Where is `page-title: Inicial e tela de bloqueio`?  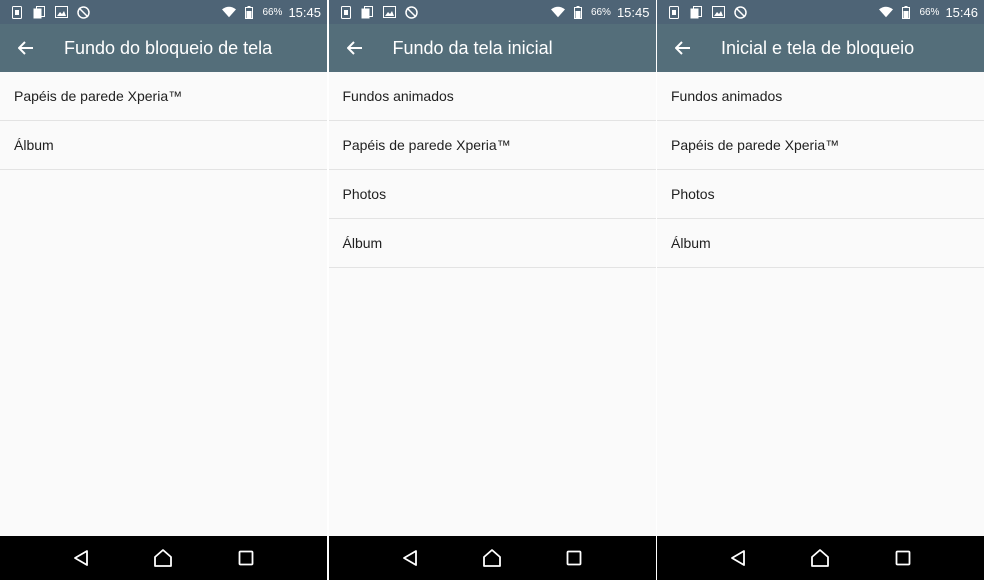 page-title: Inicial e tela de bloqueio is located at coordinates (818, 47).